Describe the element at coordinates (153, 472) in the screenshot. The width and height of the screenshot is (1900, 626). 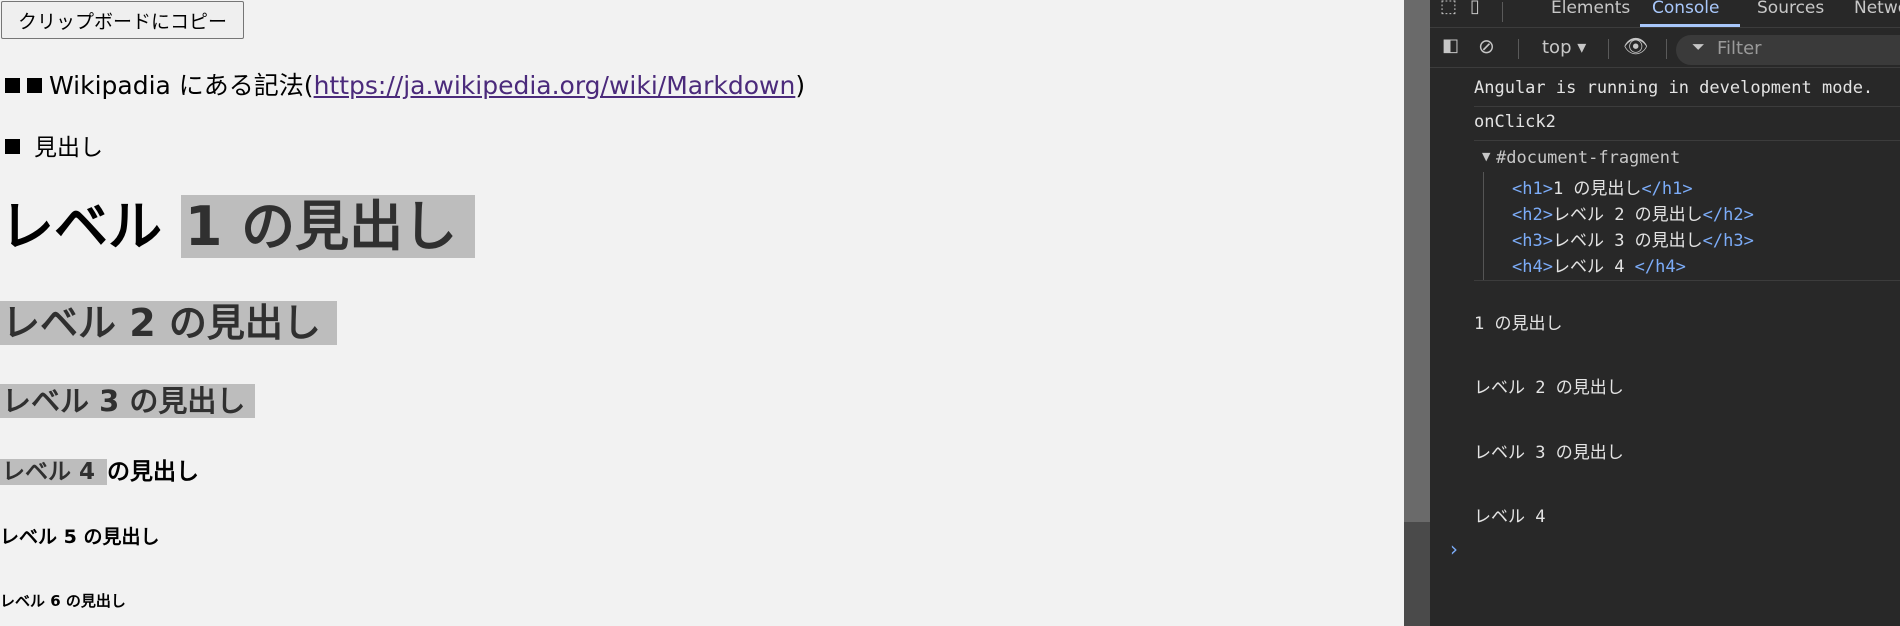
I see `h4-plain-text: の見出し` at that location.